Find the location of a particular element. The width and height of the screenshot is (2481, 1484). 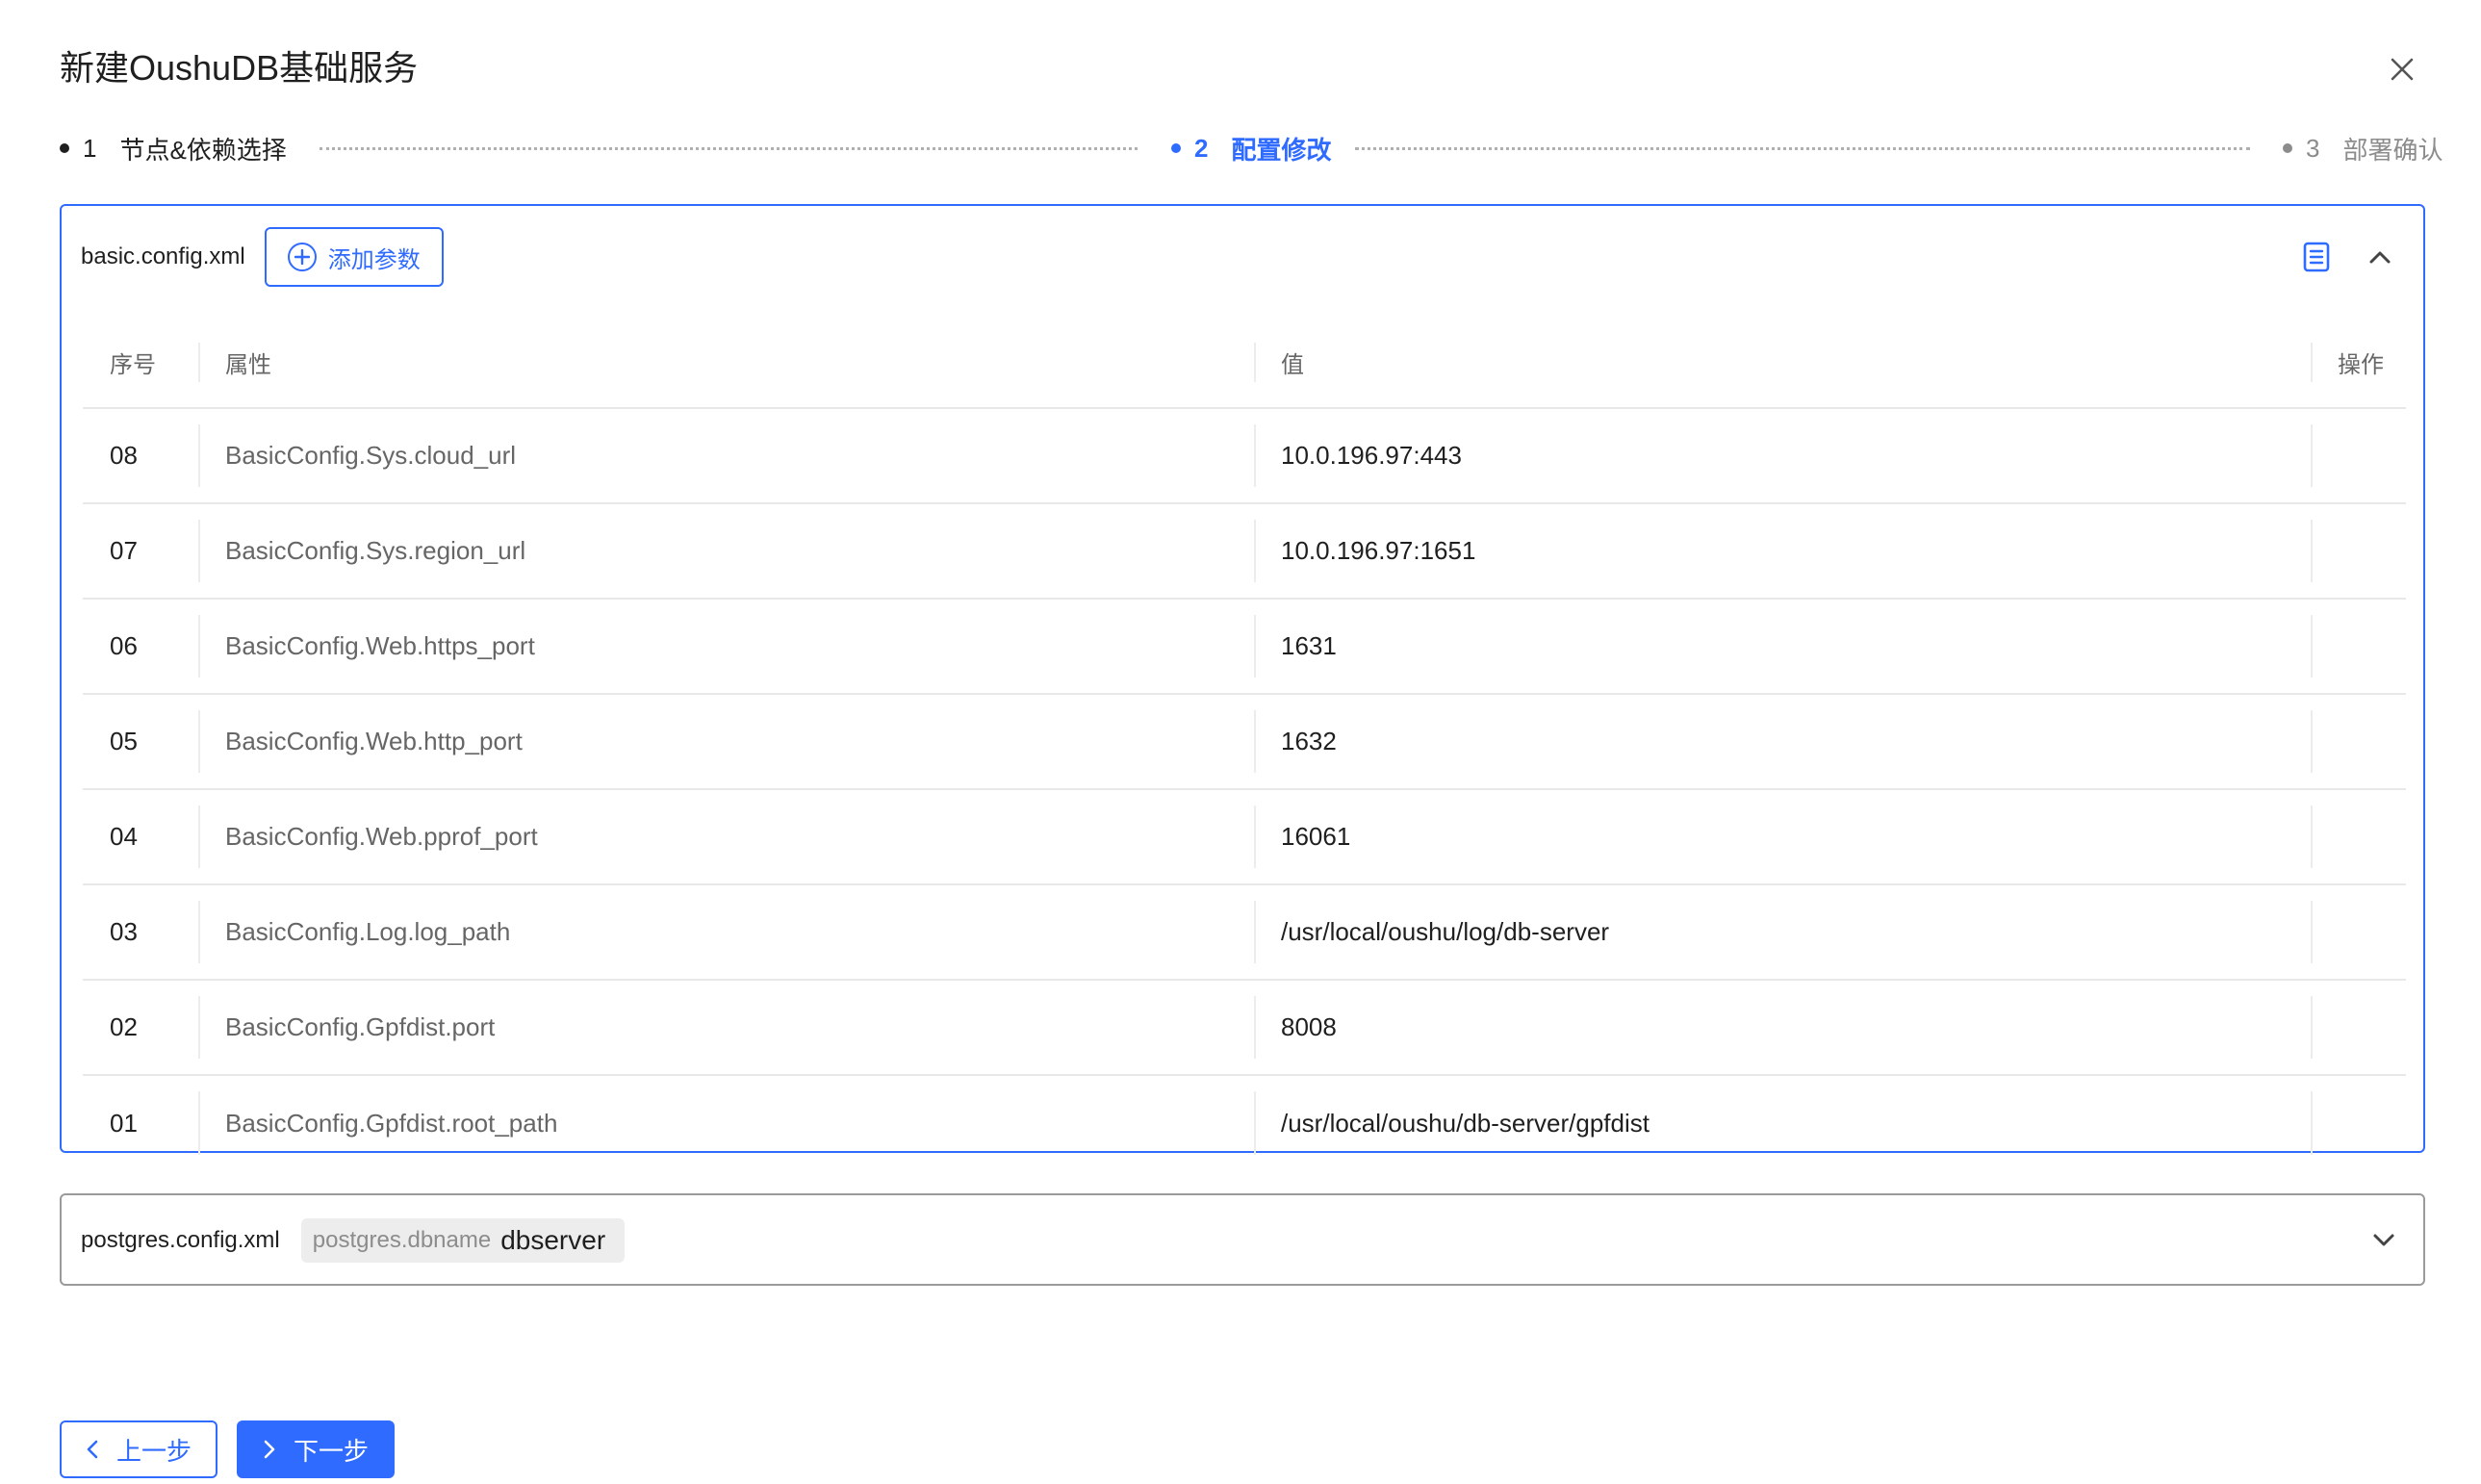

panel-header-actions is located at coordinates (2338, 257).